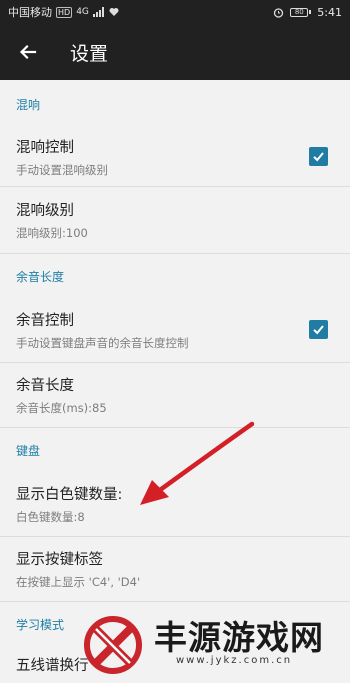 The image size is (350, 683). What do you see at coordinates (175, 330) in the screenshot?
I see `pref-sustain-control: 余音控制 手动设置键盘声音的余音长度控制` at bounding box center [175, 330].